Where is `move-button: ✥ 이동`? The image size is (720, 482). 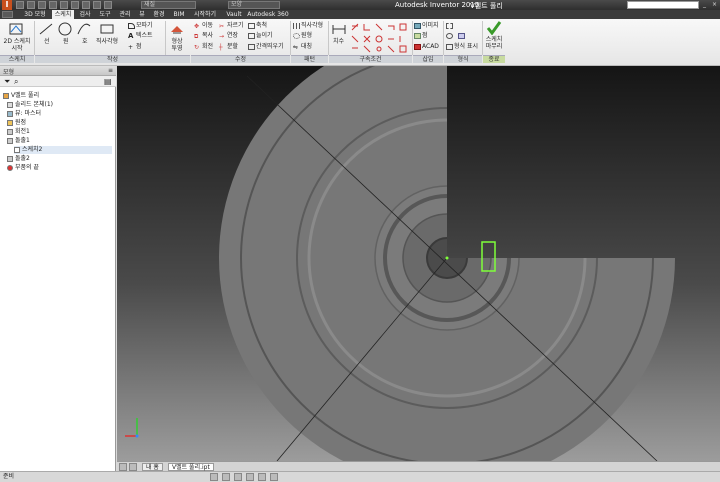
move-button: ✥ 이동 is located at coordinates (203, 26).